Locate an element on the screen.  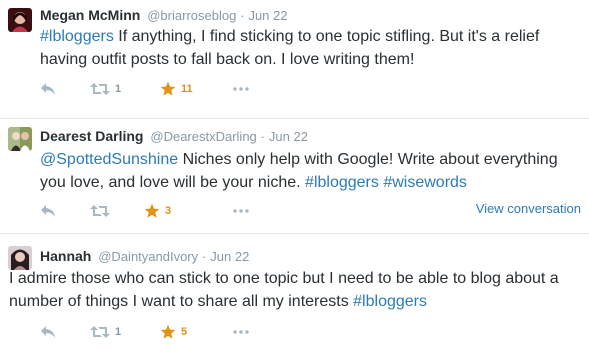
favorite-button: 3 is located at coordinates (157, 211).